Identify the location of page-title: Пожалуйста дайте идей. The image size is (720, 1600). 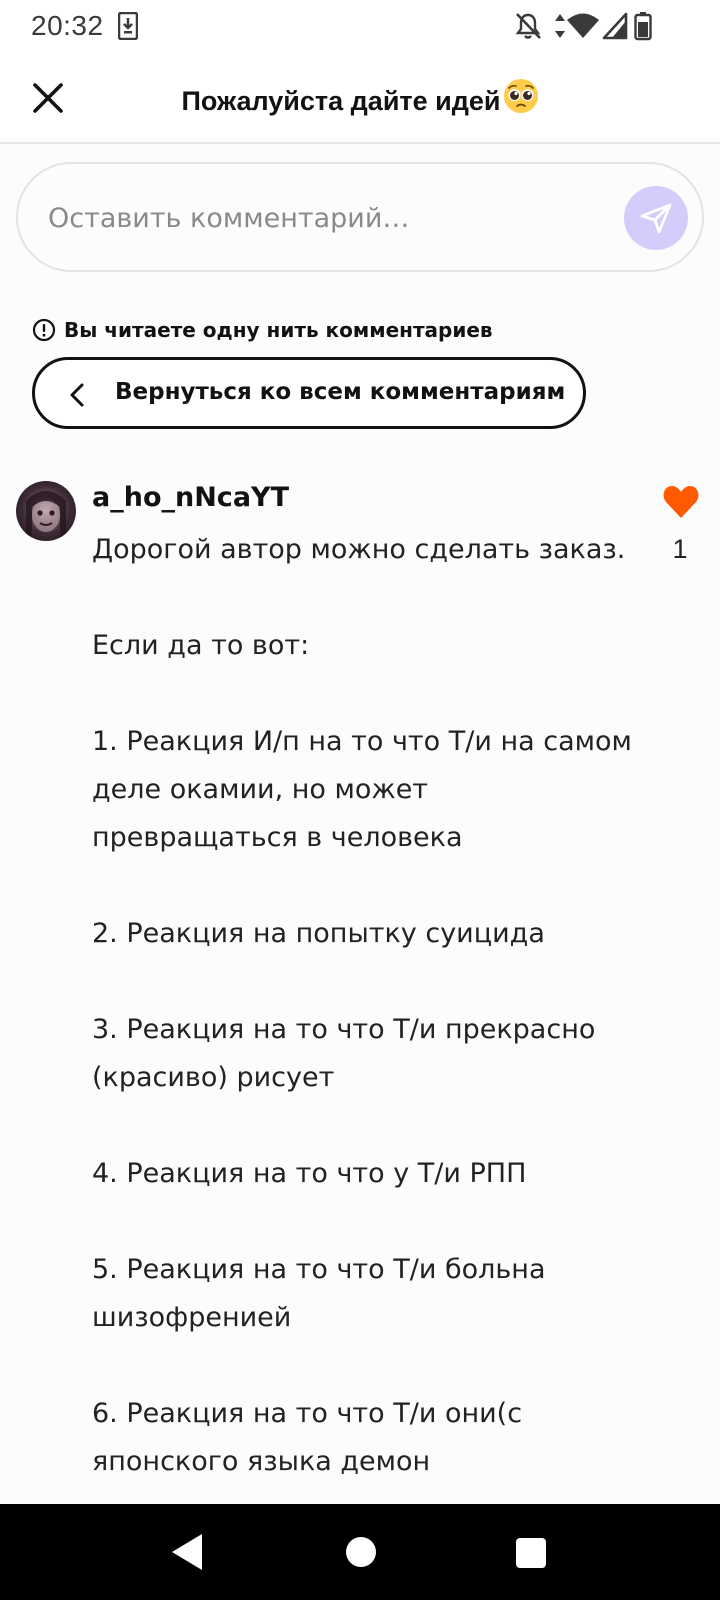
(360, 97).